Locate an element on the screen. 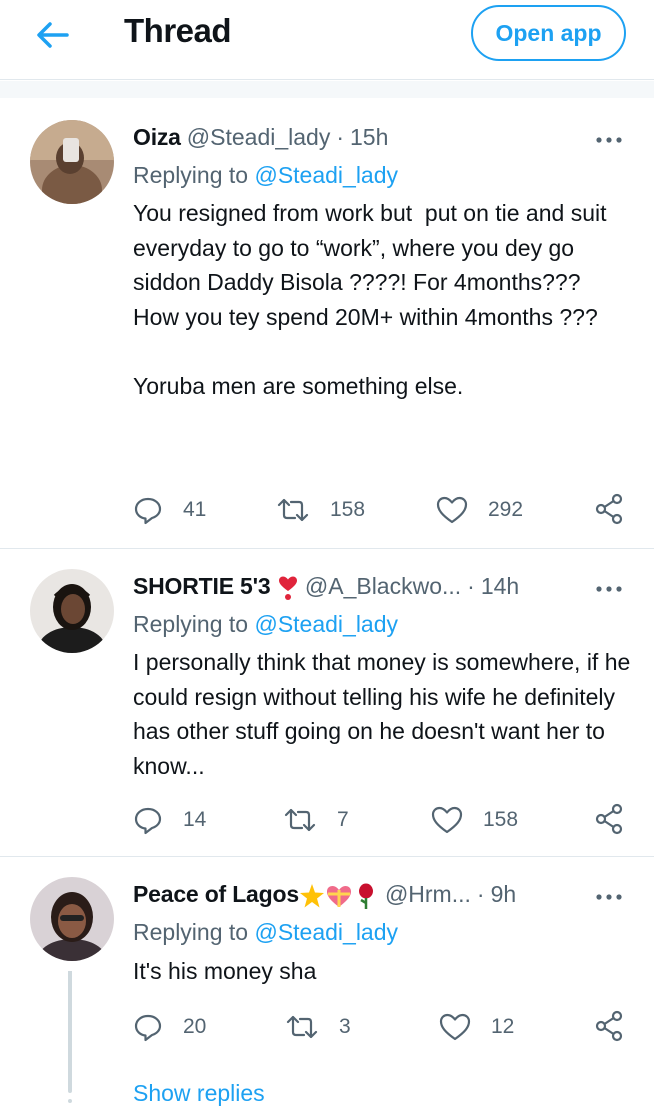  page-title: Thread is located at coordinates (178, 30).